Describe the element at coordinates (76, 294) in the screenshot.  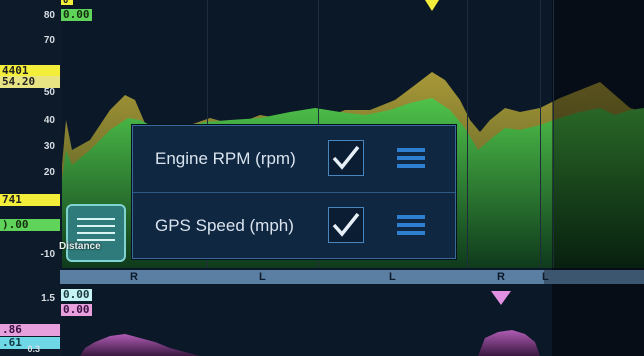
I see `lower-badge-a: 0.00` at that location.